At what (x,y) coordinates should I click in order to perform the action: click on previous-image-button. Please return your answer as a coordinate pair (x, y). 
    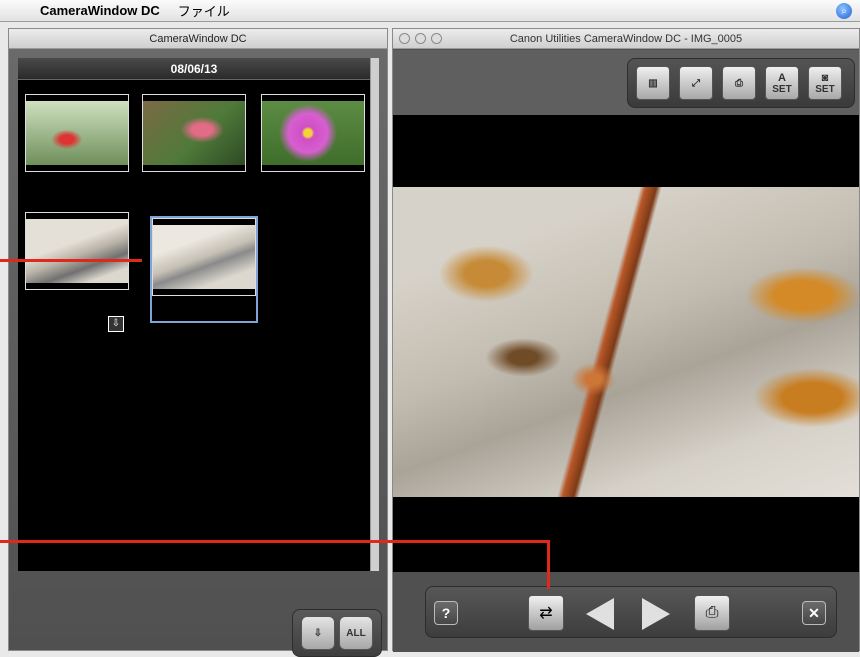
    Looking at the image, I should click on (600, 614).